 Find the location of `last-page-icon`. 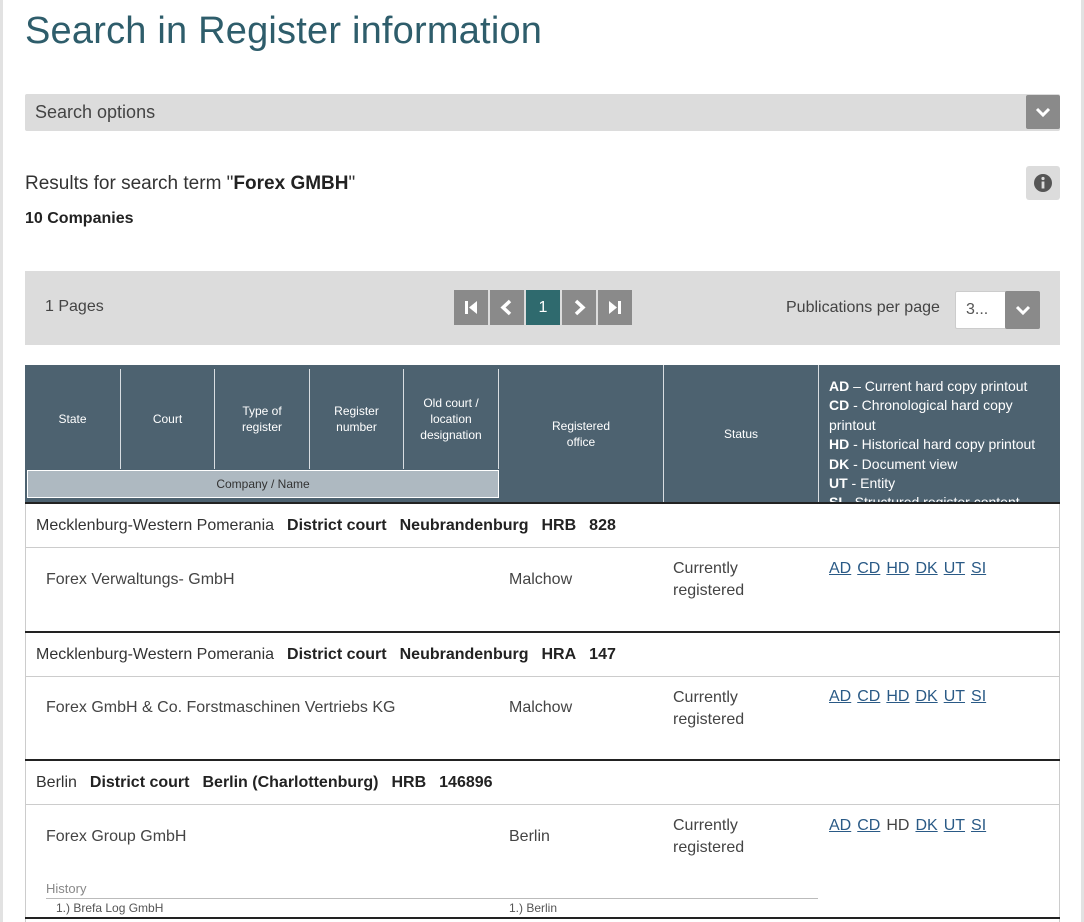

last-page-icon is located at coordinates (615, 307).